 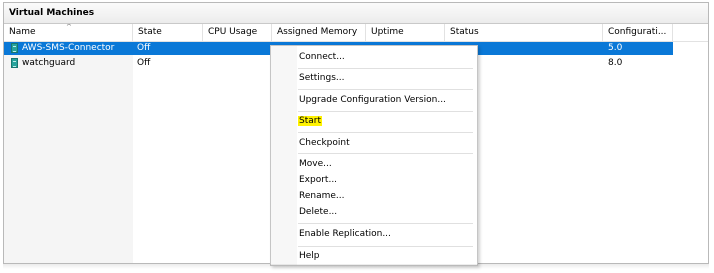 I want to click on name-column-background, so click(x=68, y=152).